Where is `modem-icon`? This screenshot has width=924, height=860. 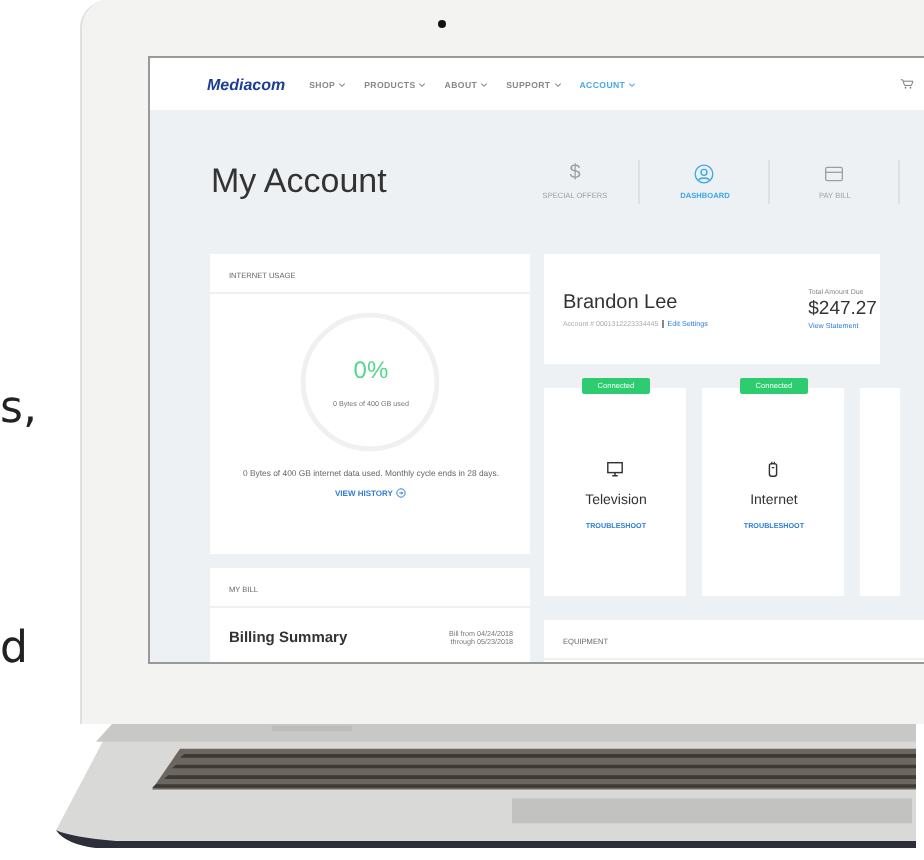 modem-icon is located at coordinates (773, 469).